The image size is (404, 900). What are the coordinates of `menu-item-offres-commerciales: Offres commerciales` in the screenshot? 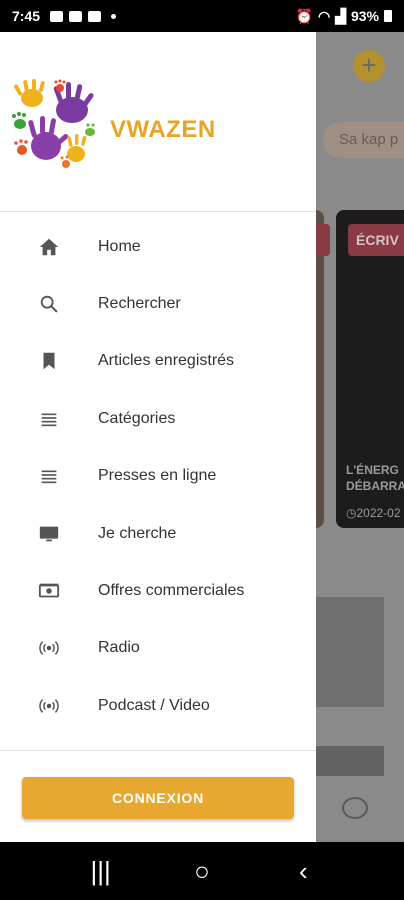 It's located at (158, 590).